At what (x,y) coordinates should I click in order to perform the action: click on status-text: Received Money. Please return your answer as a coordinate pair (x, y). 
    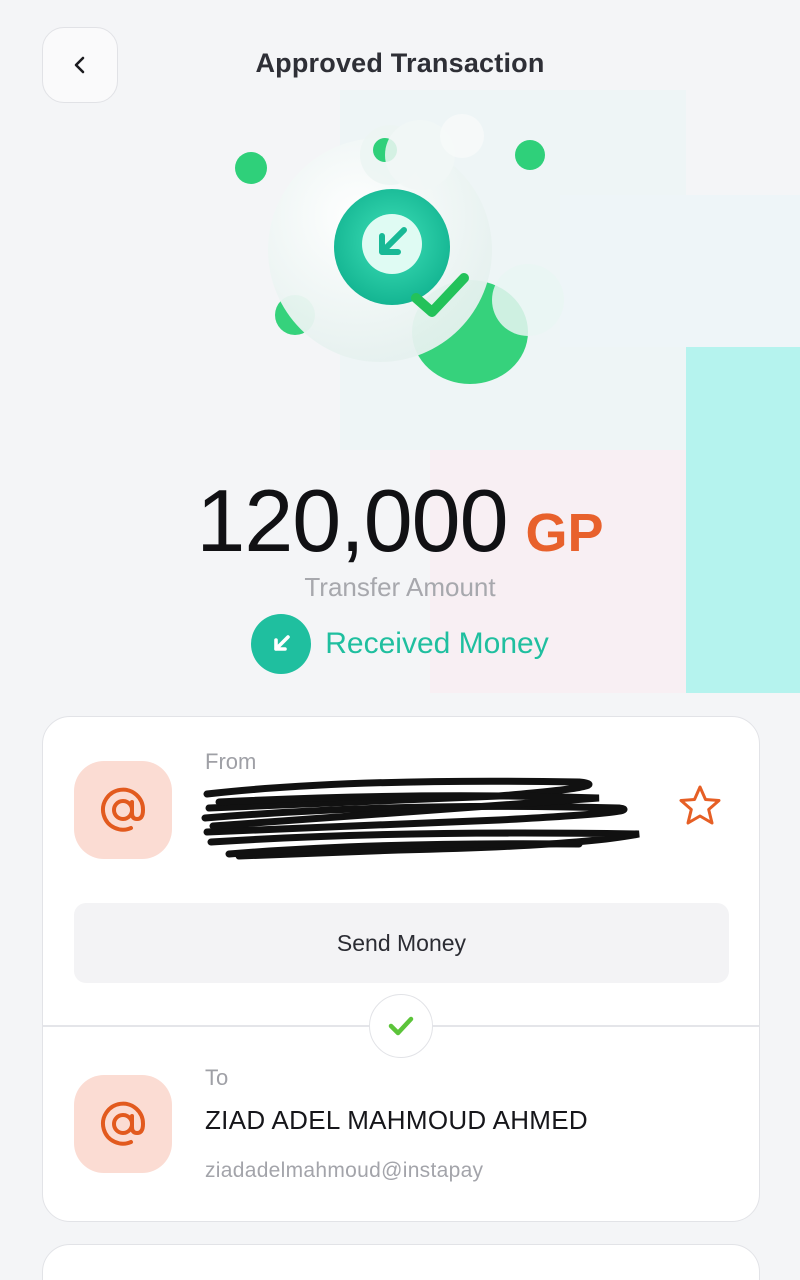
    Looking at the image, I should click on (437, 643).